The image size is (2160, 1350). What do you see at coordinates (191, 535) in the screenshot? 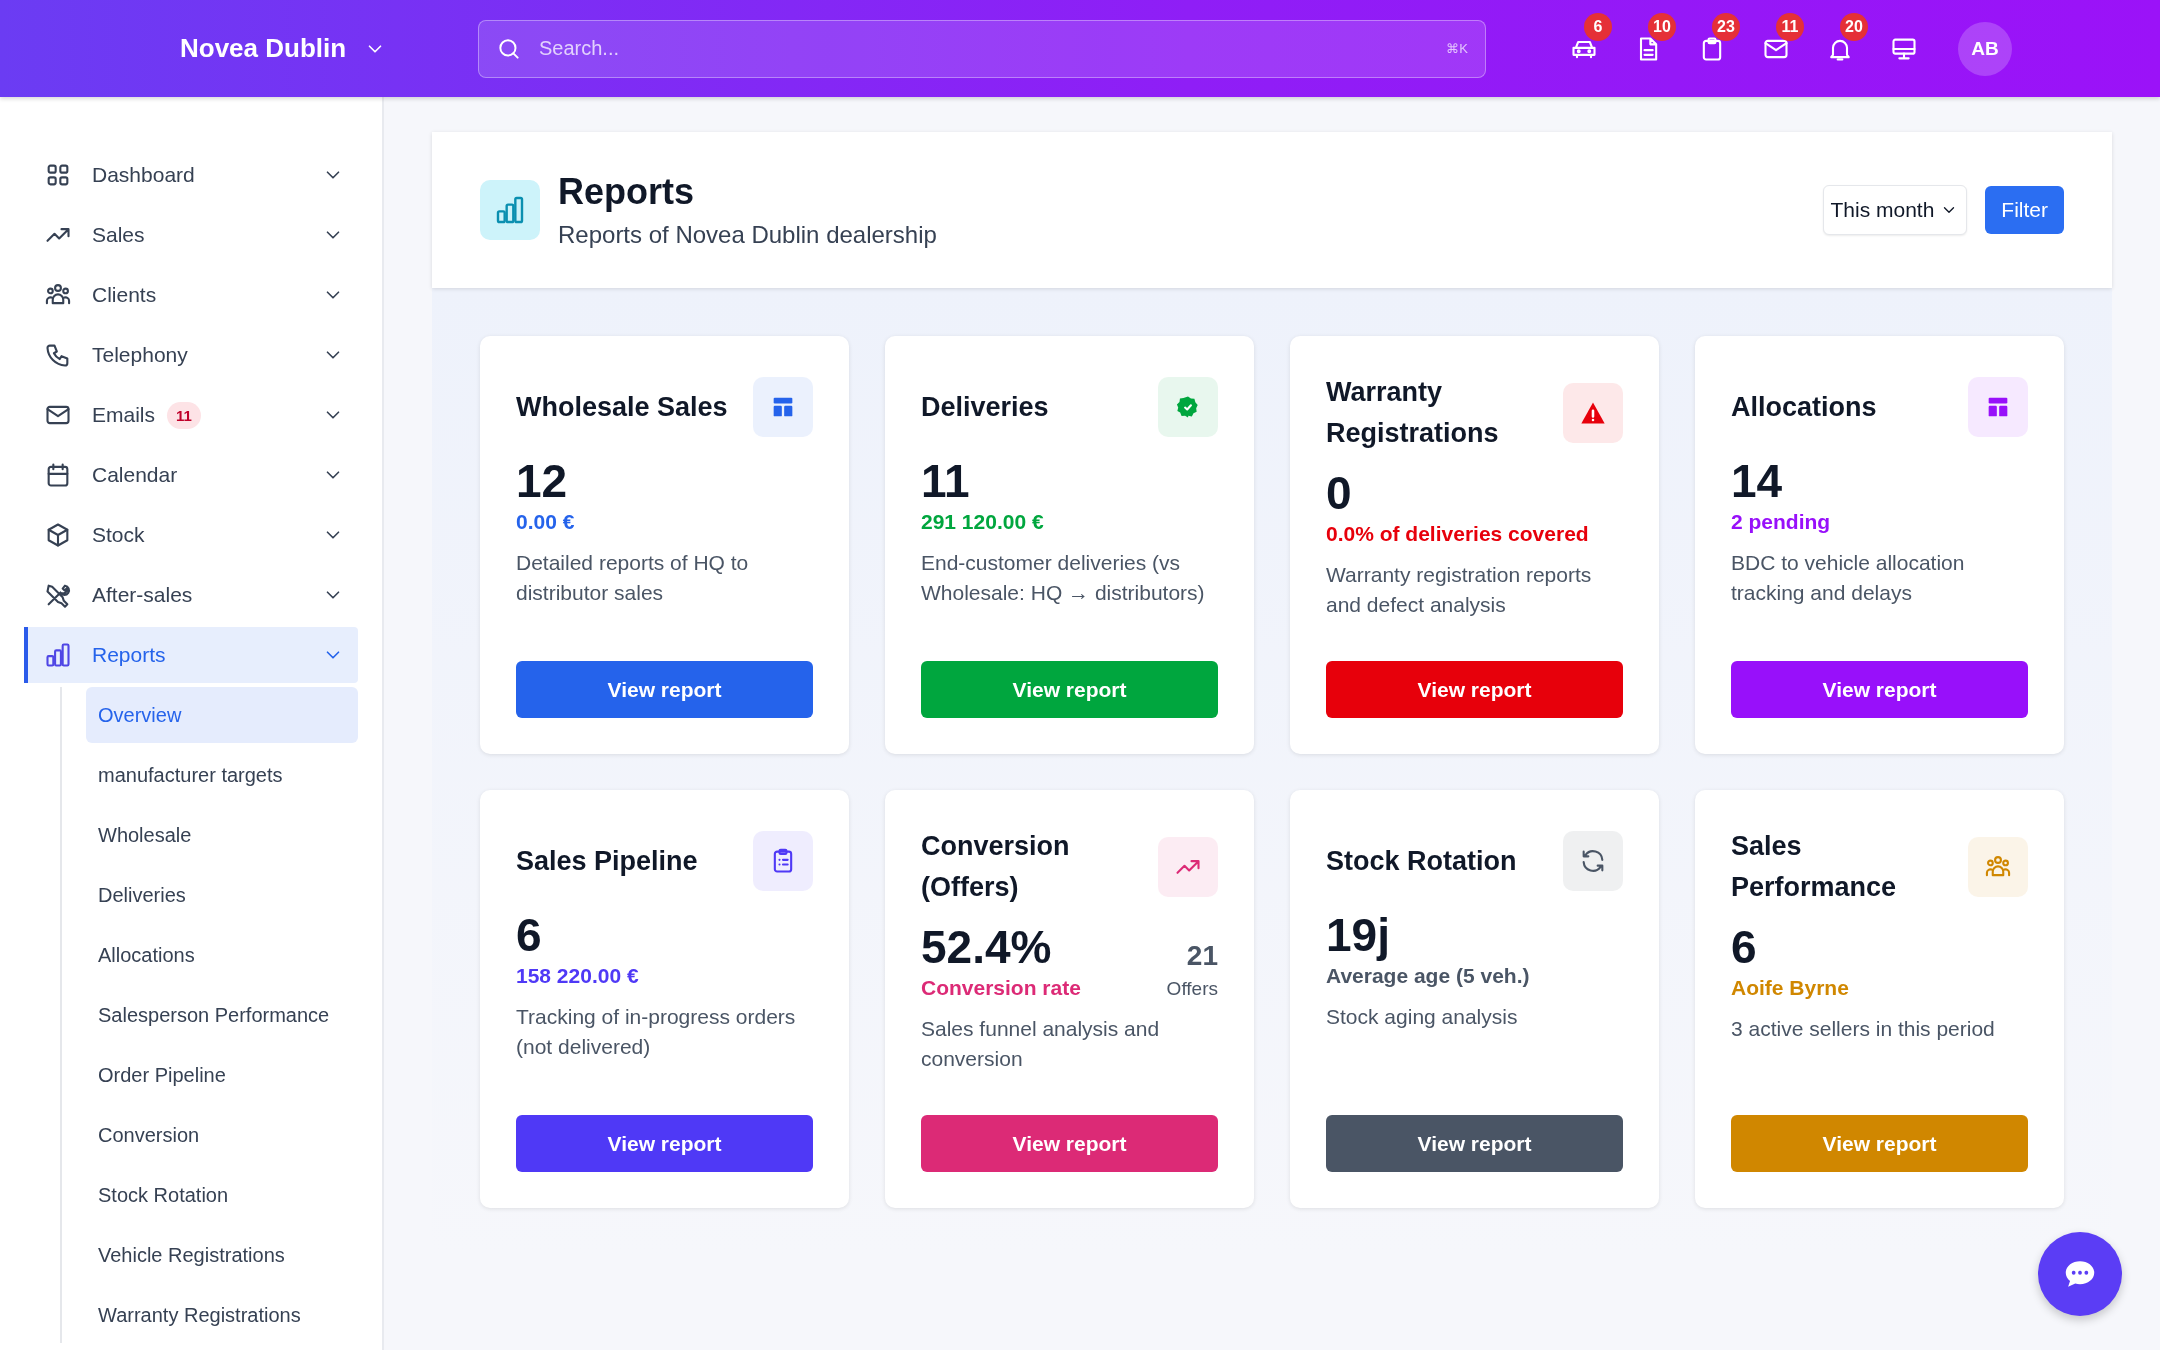
I see `sidebar-item: Stock` at bounding box center [191, 535].